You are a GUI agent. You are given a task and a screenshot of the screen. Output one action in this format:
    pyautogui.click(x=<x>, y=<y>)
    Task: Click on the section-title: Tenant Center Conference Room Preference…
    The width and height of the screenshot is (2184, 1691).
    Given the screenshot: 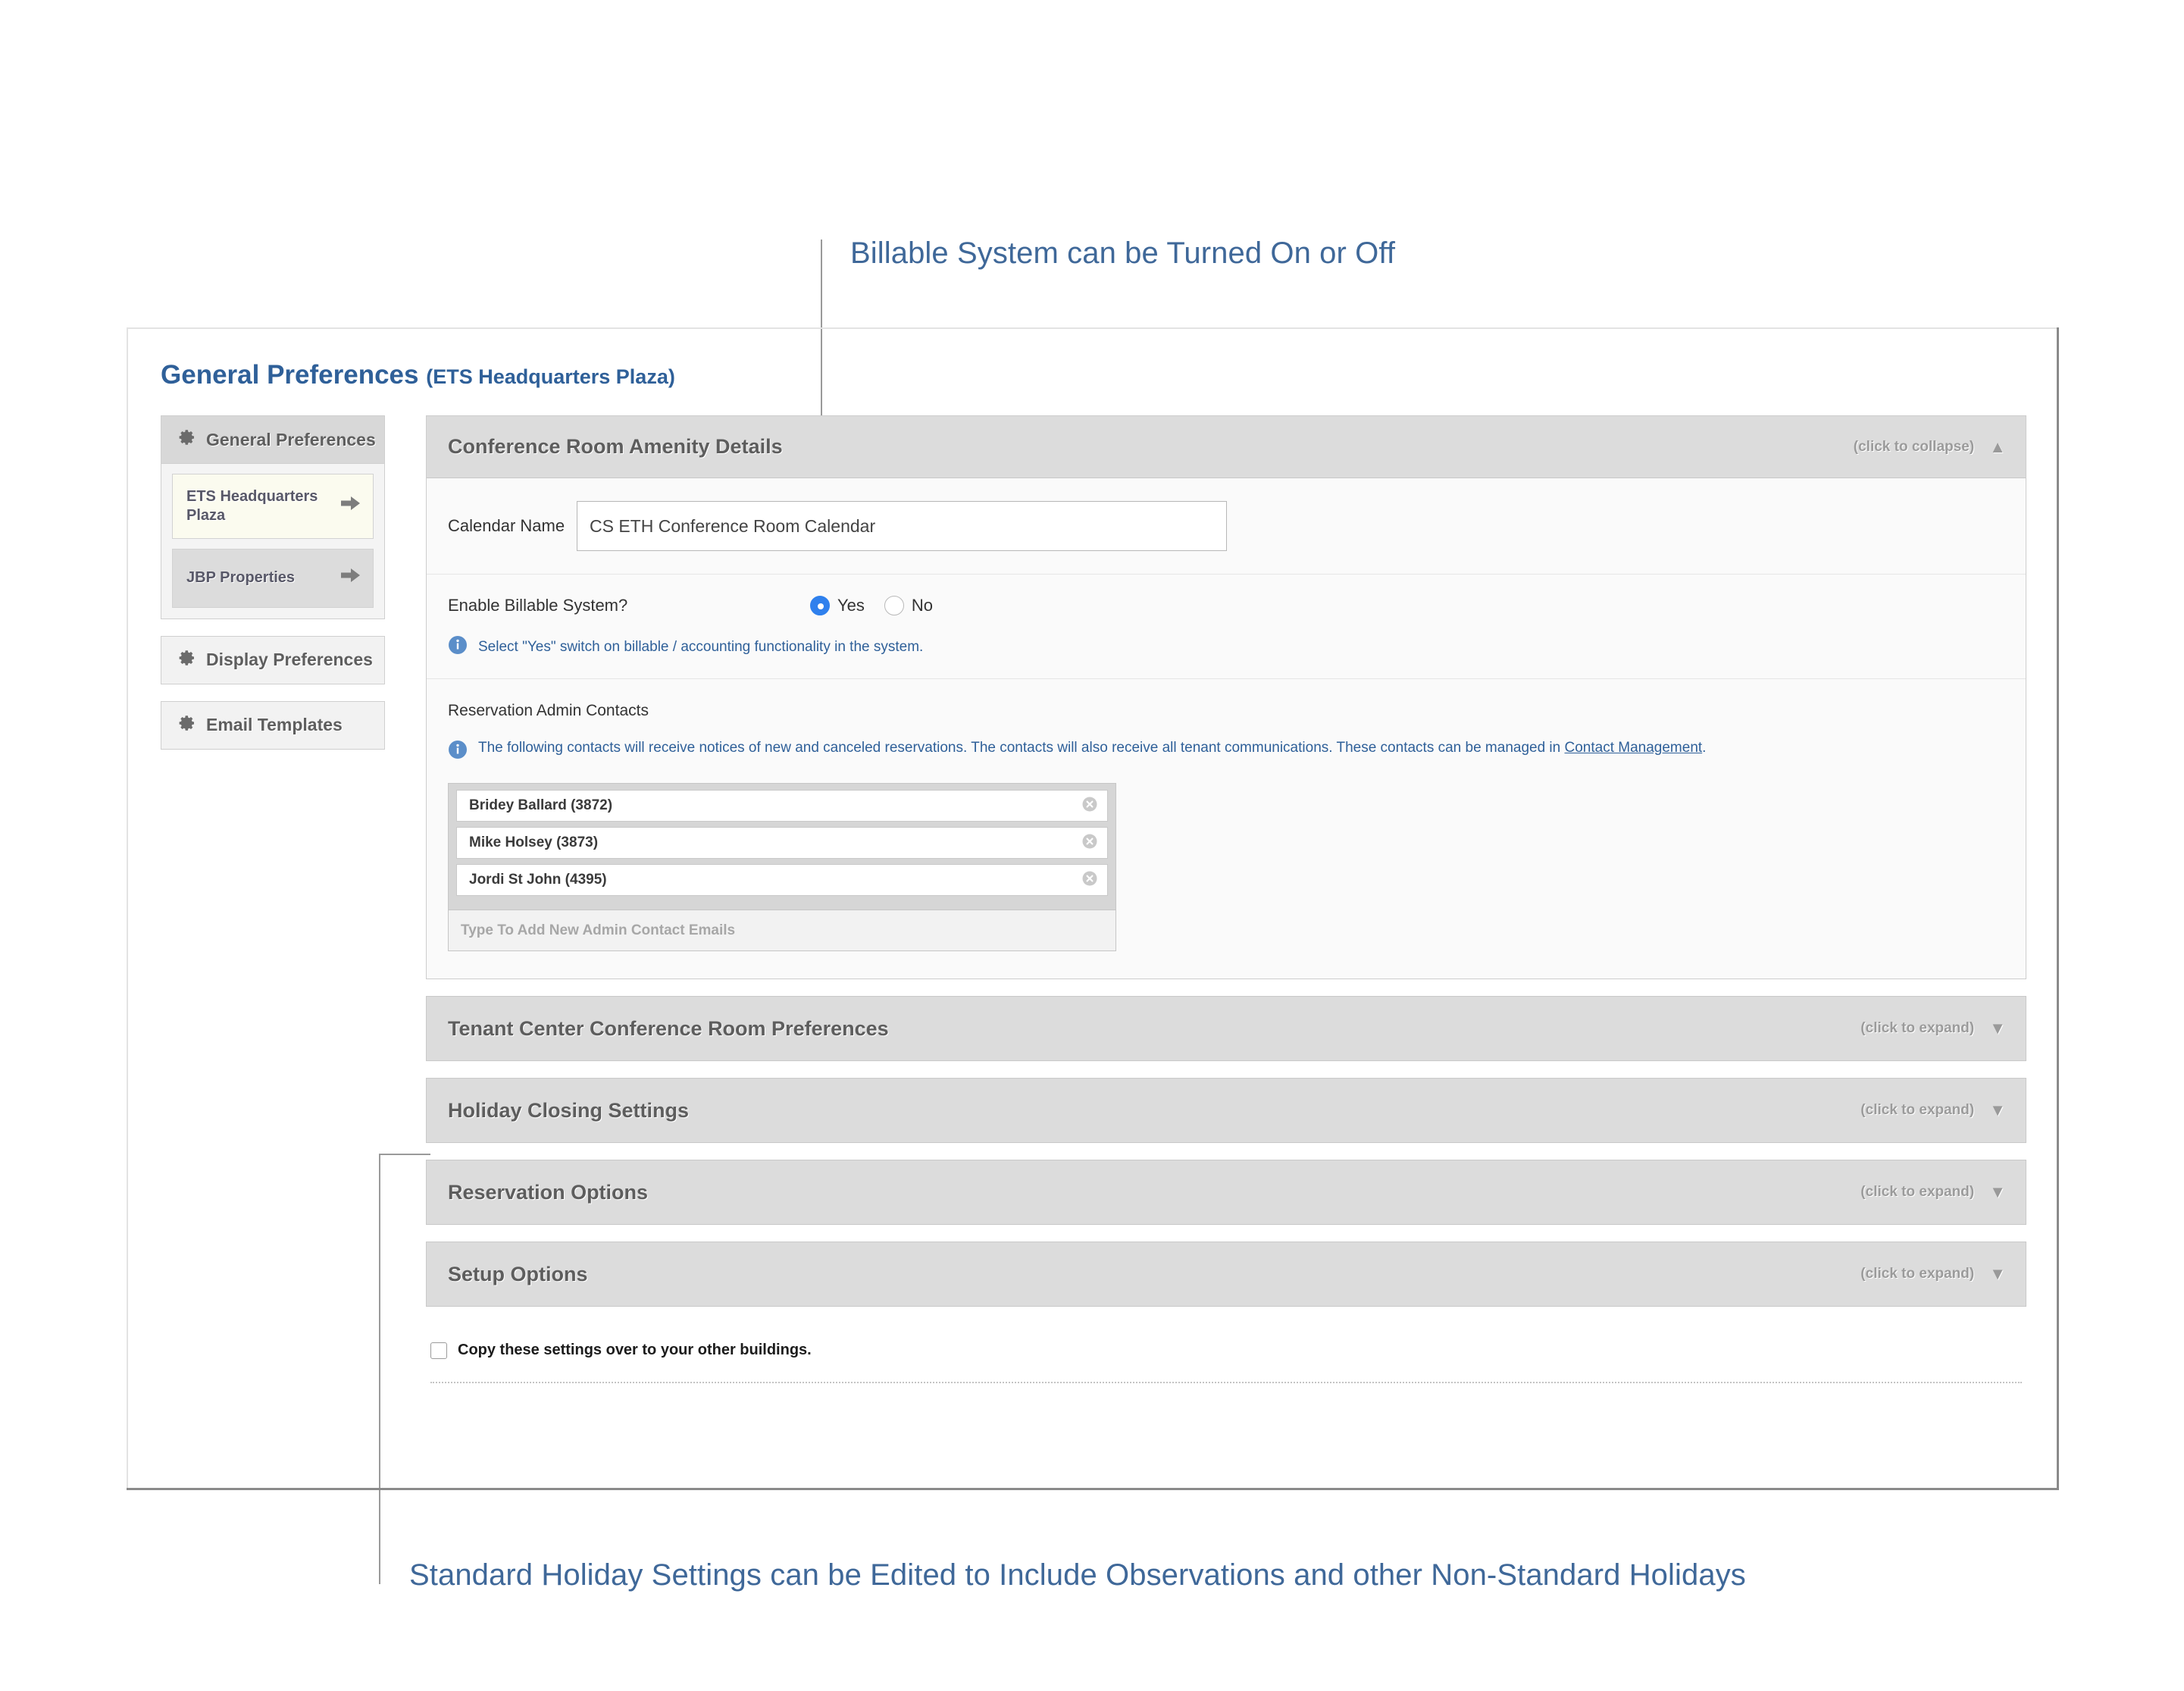 What is the action you would take?
    pyautogui.click(x=668, y=1028)
    